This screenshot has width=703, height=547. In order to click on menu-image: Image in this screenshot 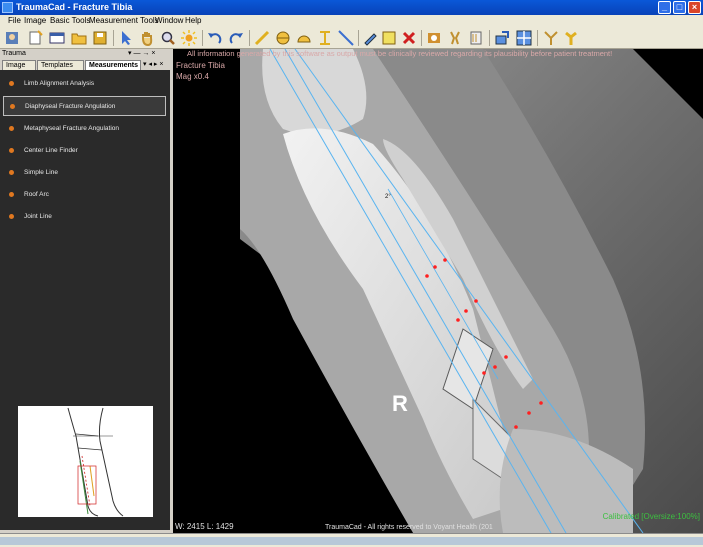, I will do `click(35, 20)`.